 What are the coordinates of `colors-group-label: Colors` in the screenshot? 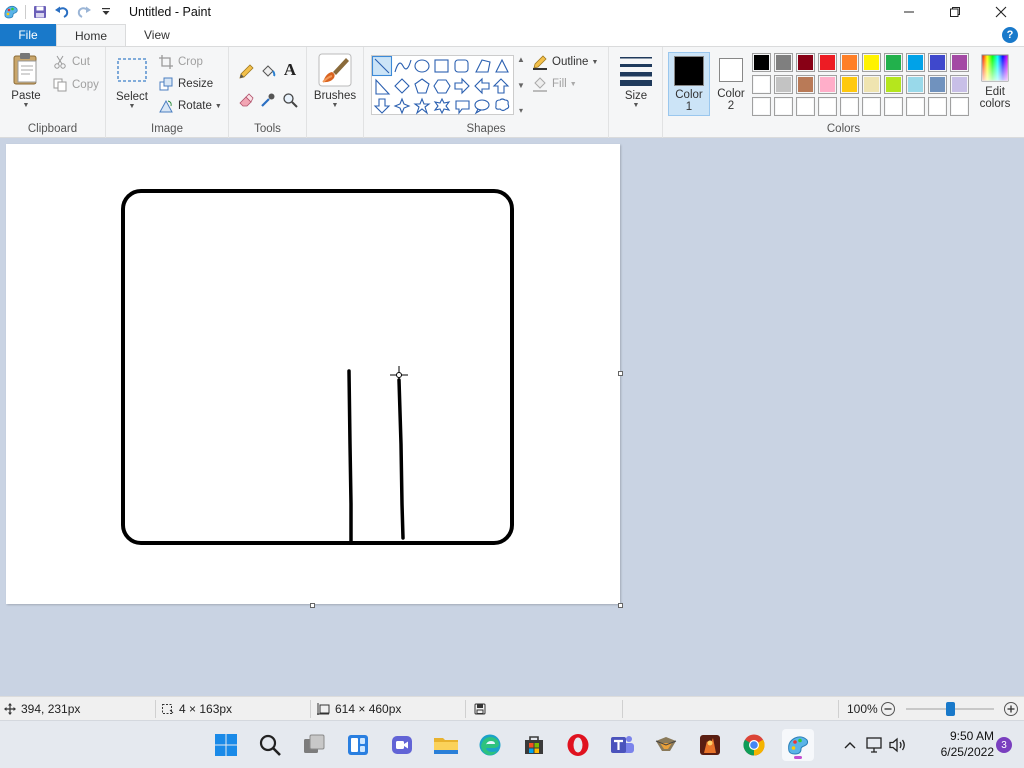 It's located at (843, 129).